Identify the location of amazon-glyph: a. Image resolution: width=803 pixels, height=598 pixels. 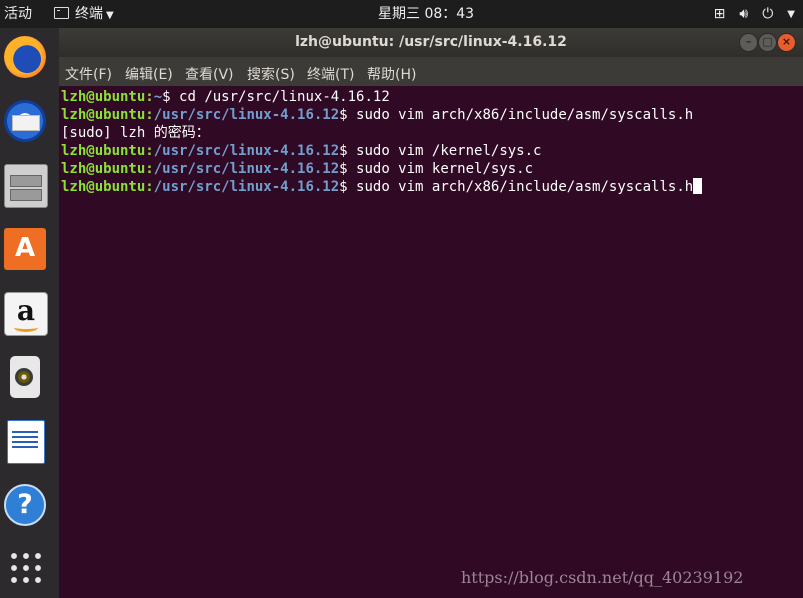
(26, 310).